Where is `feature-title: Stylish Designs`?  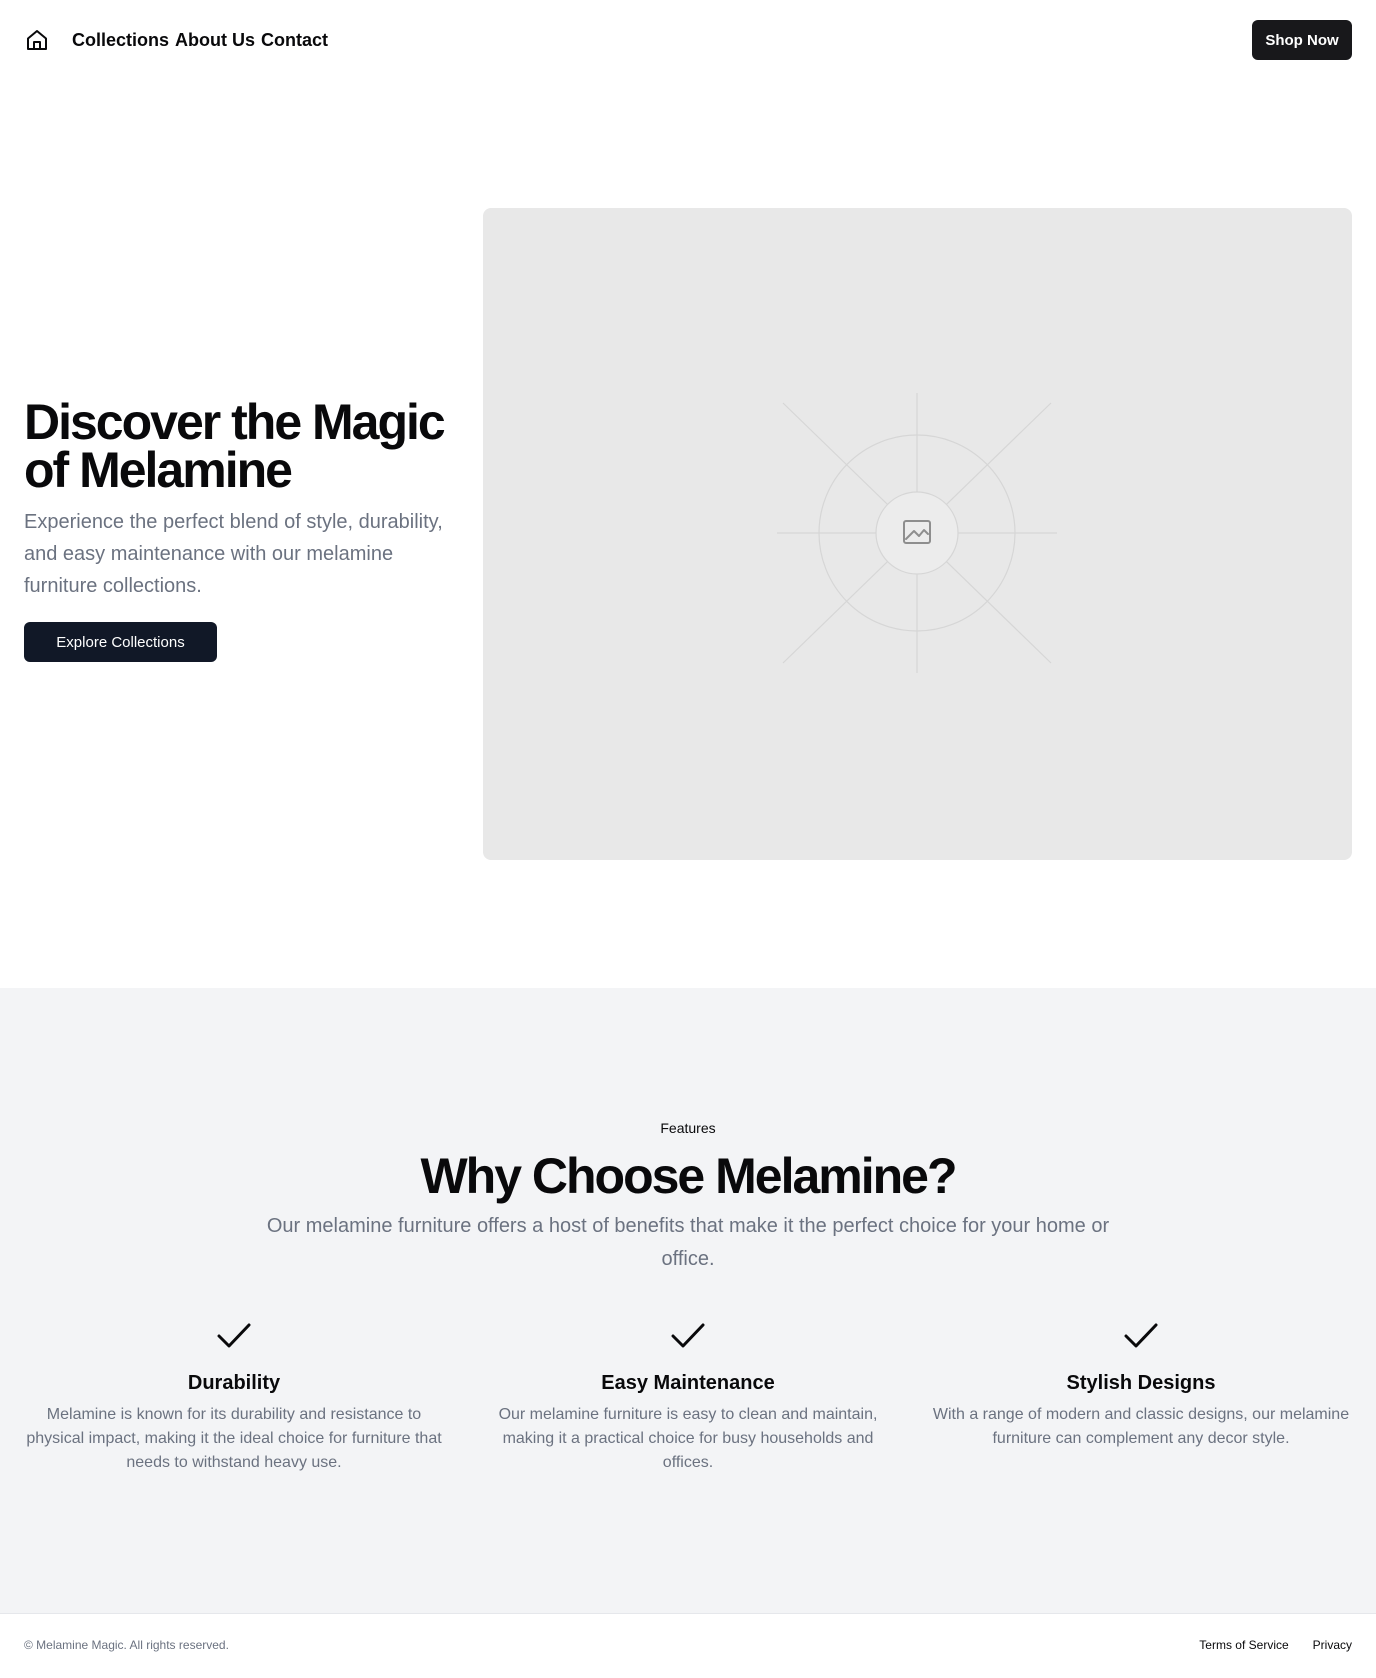 feature-title: Stylish Designs is located at coordinates (1141, 1383).